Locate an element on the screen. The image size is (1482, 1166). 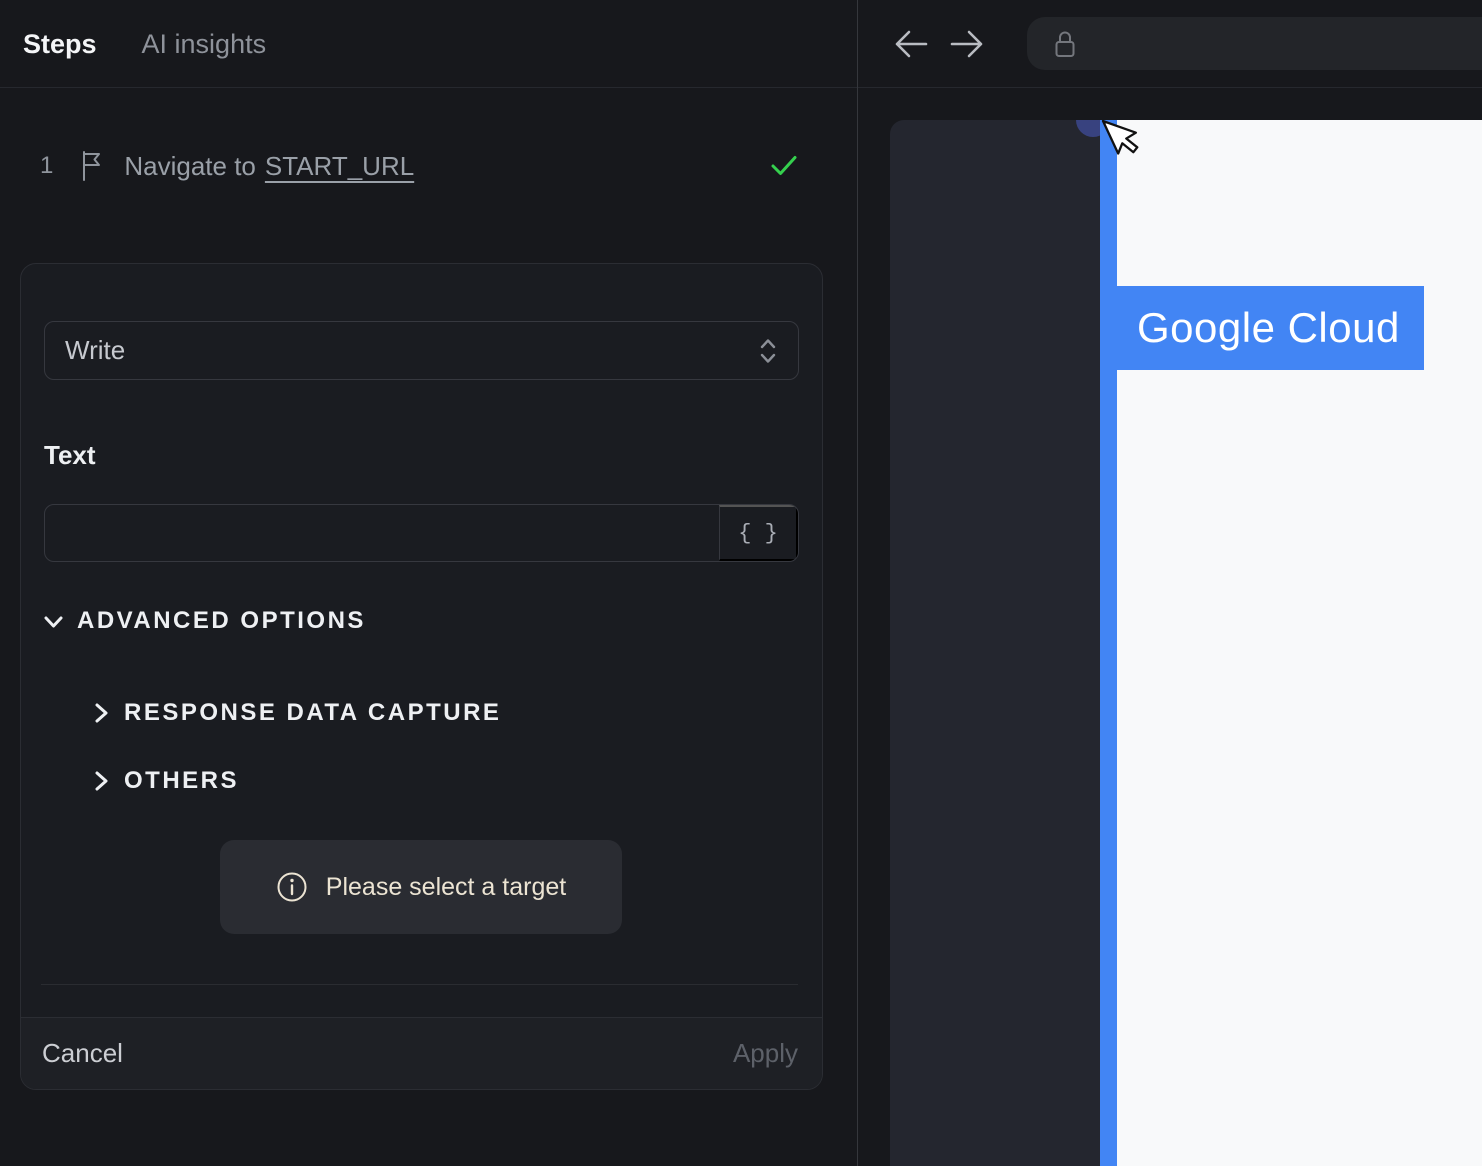
select-target-notice: Please select a target is located at coordinates (421, 887).